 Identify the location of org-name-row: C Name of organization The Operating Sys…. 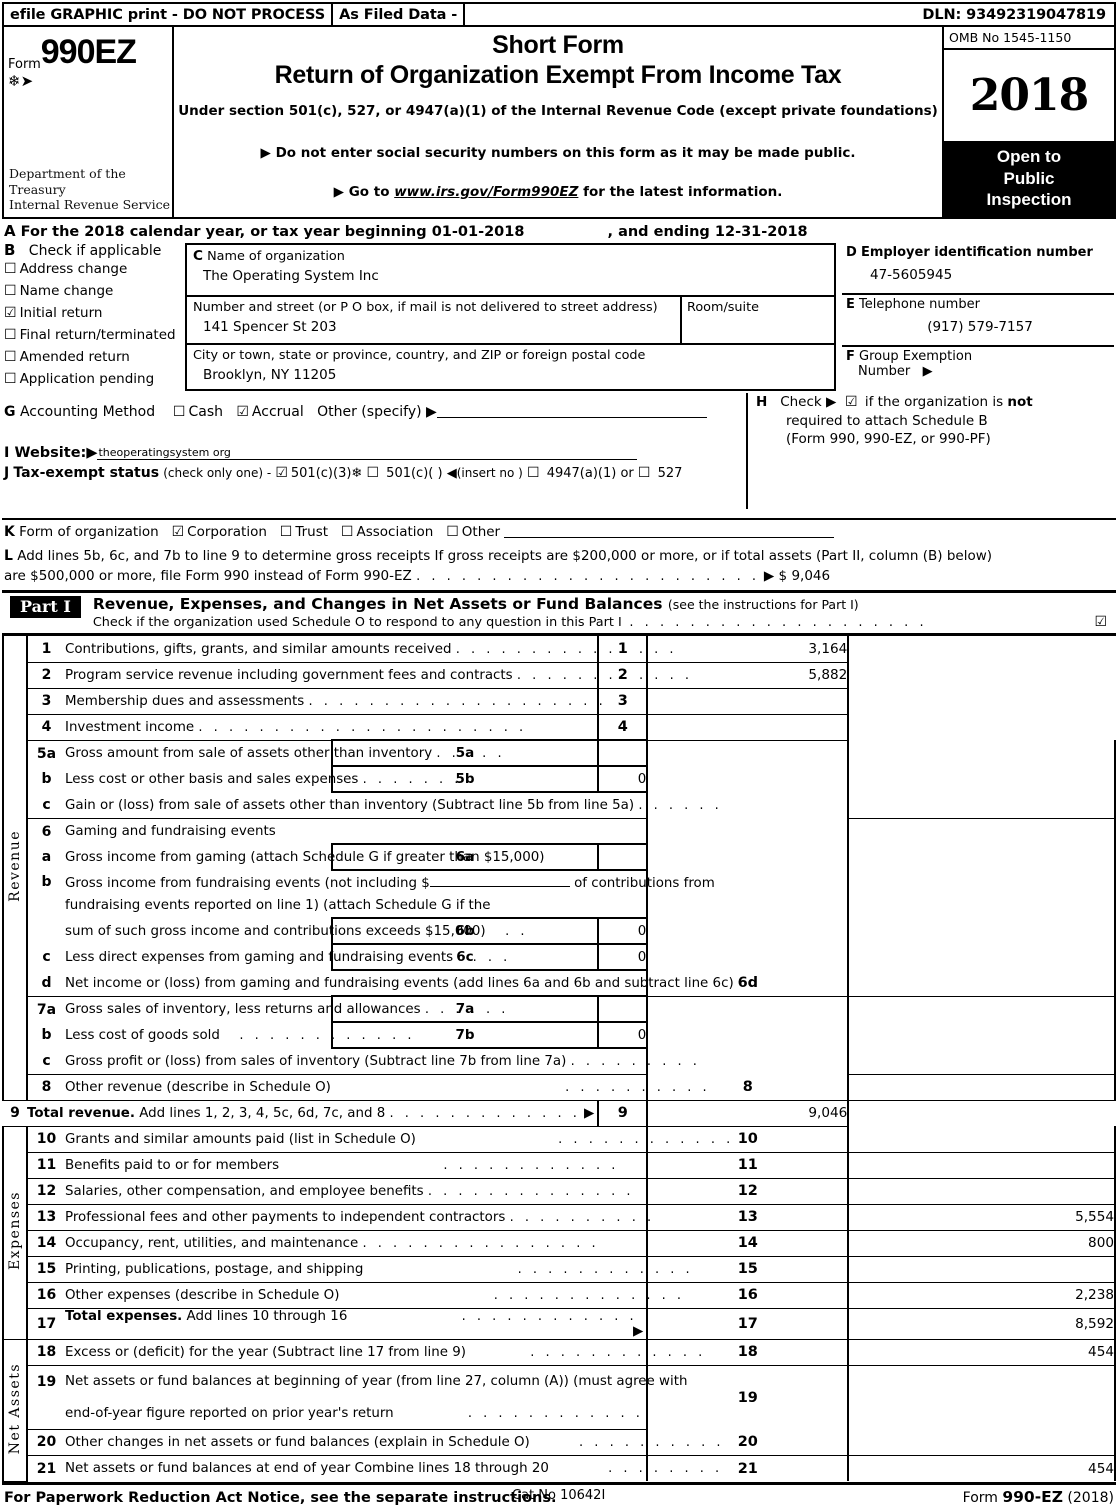
(510, 271).